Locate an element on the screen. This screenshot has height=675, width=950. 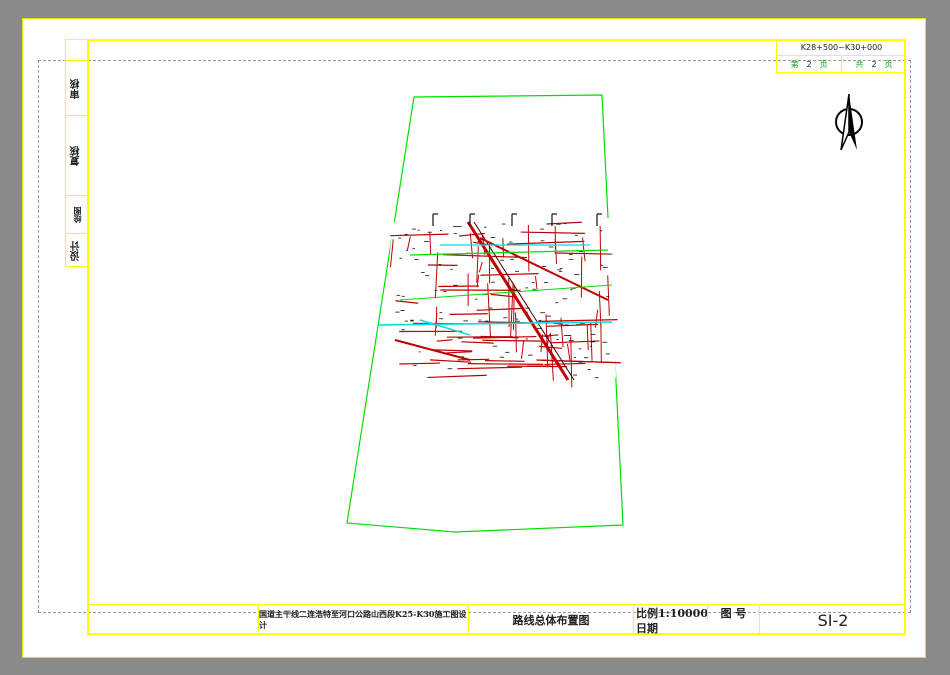
figure-no-label: 图 号 is located at coordinates (733, 613).